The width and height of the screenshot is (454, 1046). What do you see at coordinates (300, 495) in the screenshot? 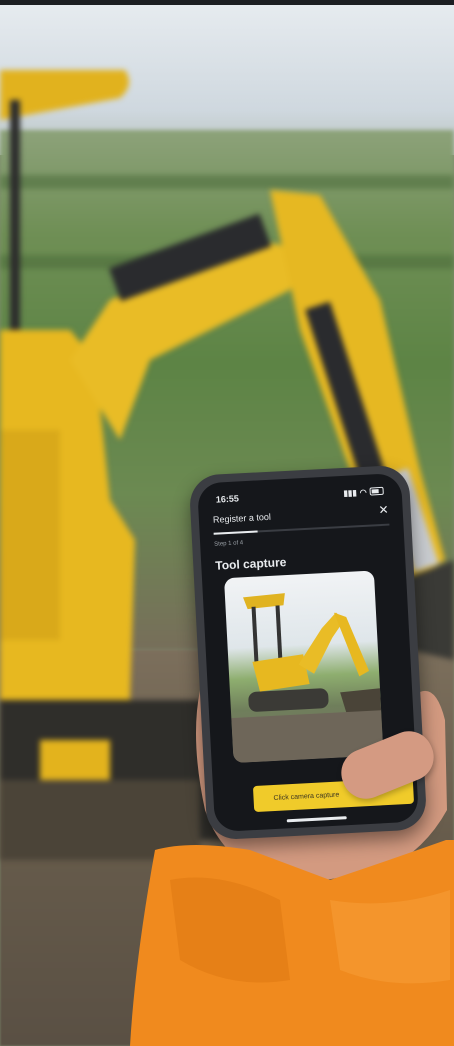
I see `status-bar: 16:55 ▮▮▮ ◠` at bounding box center [300, 495].